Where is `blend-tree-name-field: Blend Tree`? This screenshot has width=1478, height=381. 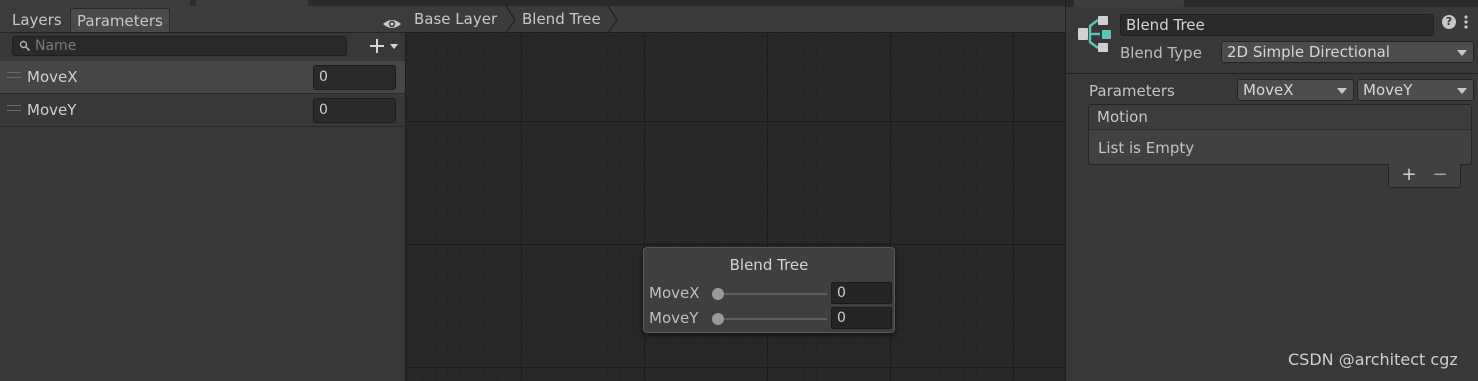
blend-tree-name-field: Blend Tree is located at coordinates (1277, 25).